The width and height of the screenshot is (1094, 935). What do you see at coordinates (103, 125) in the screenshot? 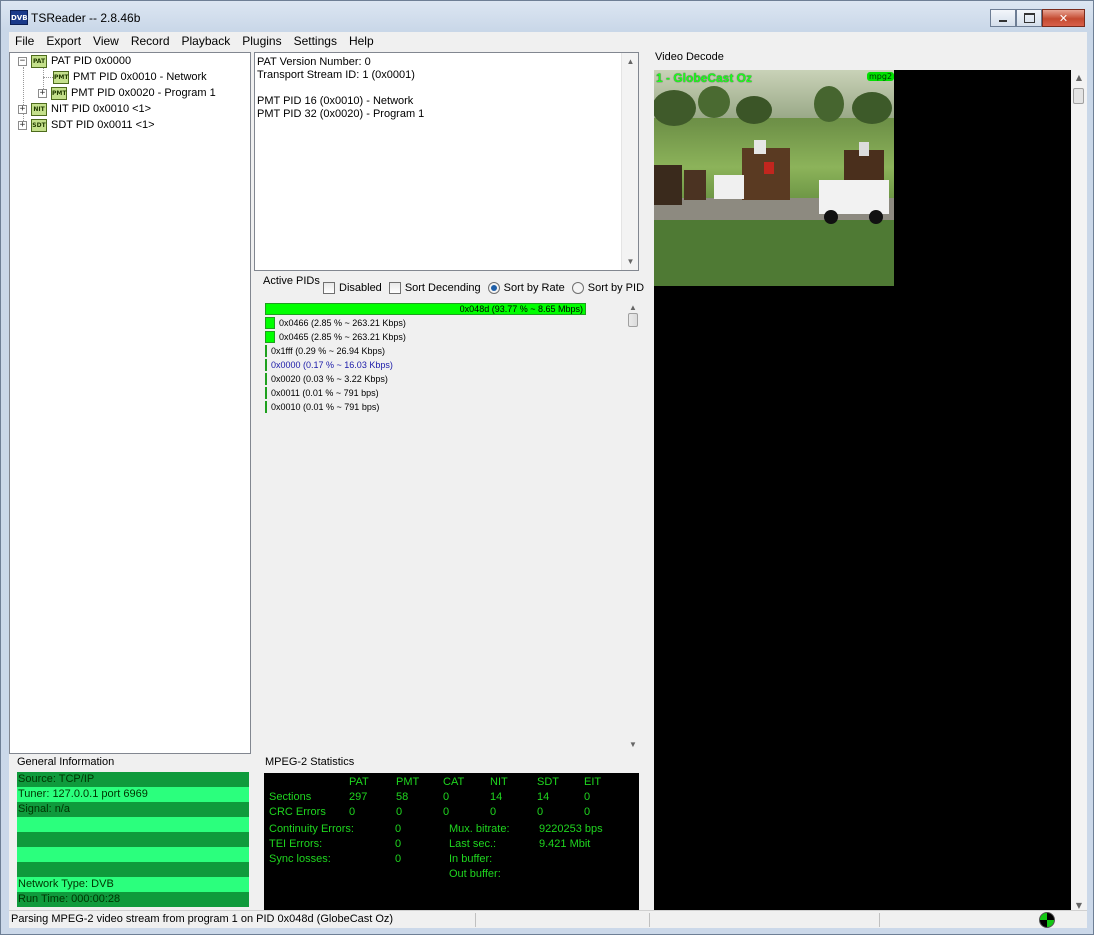
I see `tree-item-label: SDT PID 0x0011 <1>` at bounding box center [103, 125].